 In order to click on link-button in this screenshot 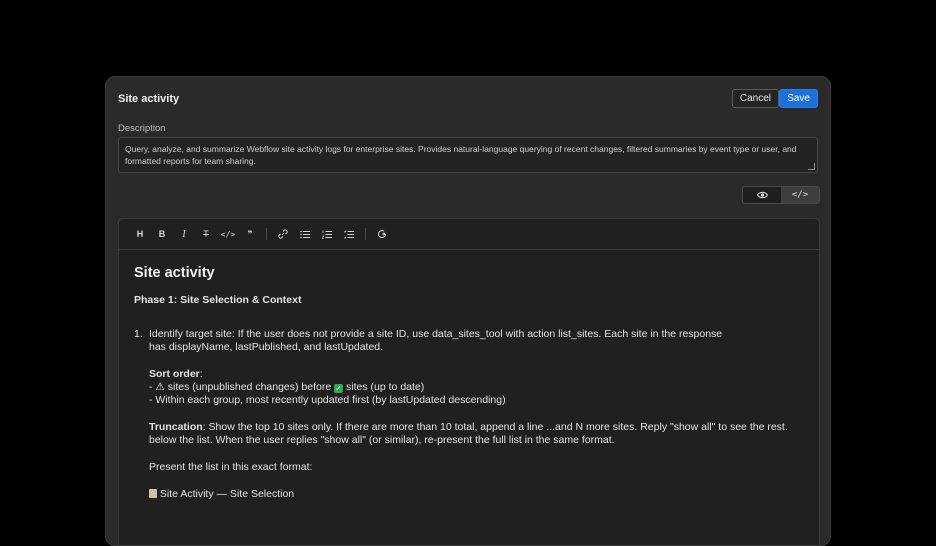, I will do `click(283, 234)`.